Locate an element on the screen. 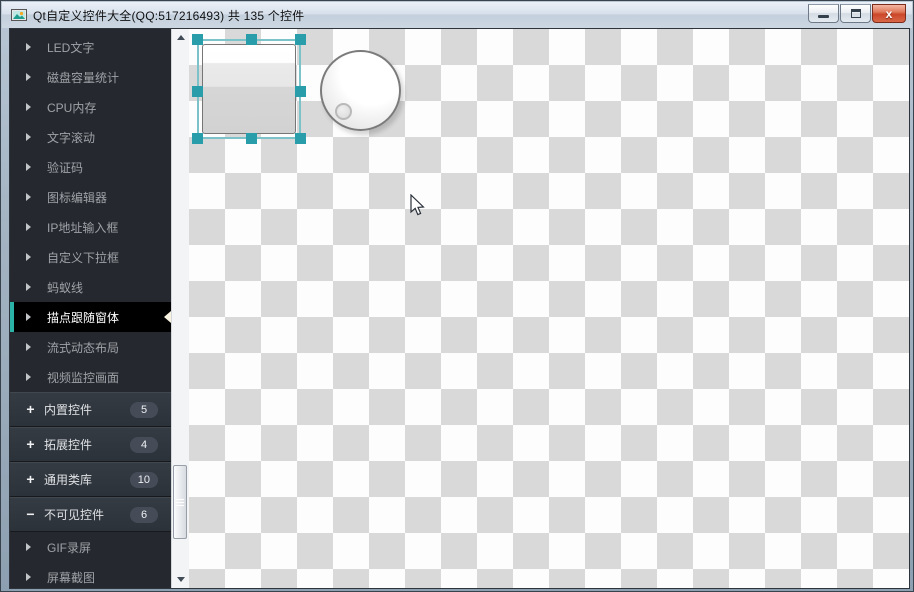 This screenshot has height=592, width=914. selected-widget-frame is located at coordinates (249, 89).